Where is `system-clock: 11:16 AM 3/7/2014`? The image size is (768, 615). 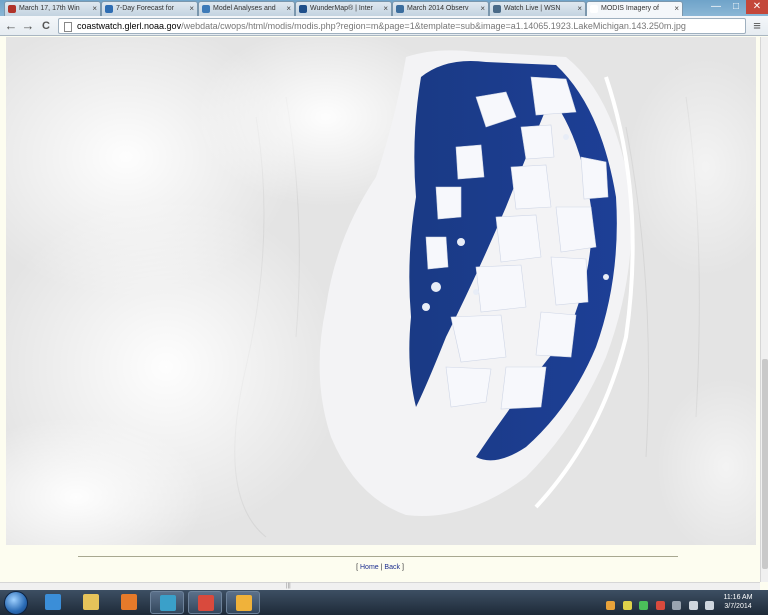
system-clock: 11:16 AM 3/7/2014 is located at coordinates (738, 602).